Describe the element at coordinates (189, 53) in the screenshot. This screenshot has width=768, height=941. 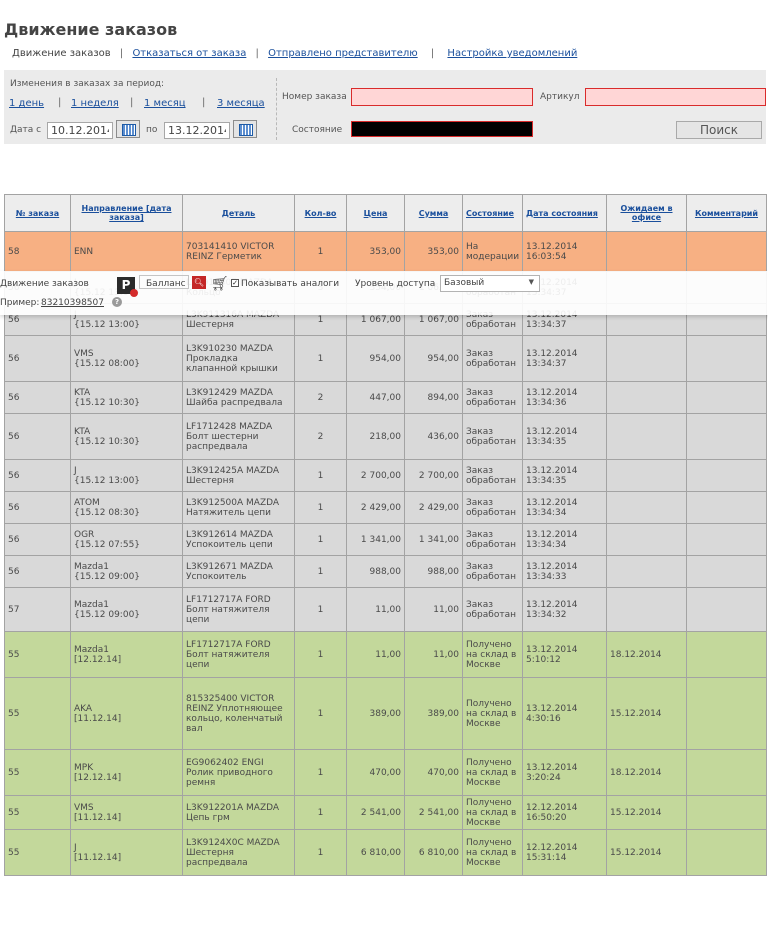
I see `tab-cancel-order: Отказаться от заказа` at that location.